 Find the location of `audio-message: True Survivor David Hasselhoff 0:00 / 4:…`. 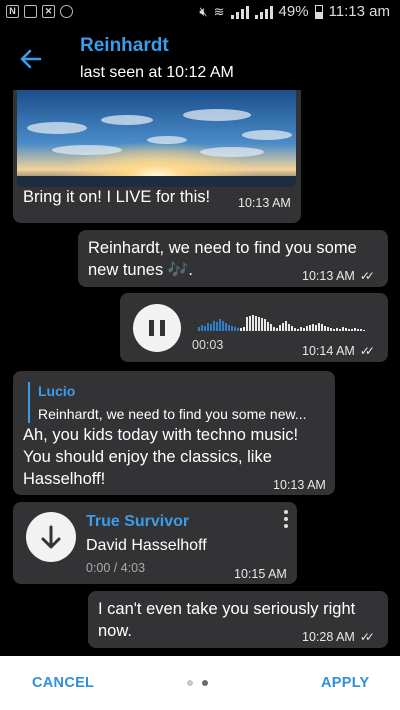

audio-message: True Survivor David Hasselhoff 0:00 / 4:… is located at coordinates (155, 543).